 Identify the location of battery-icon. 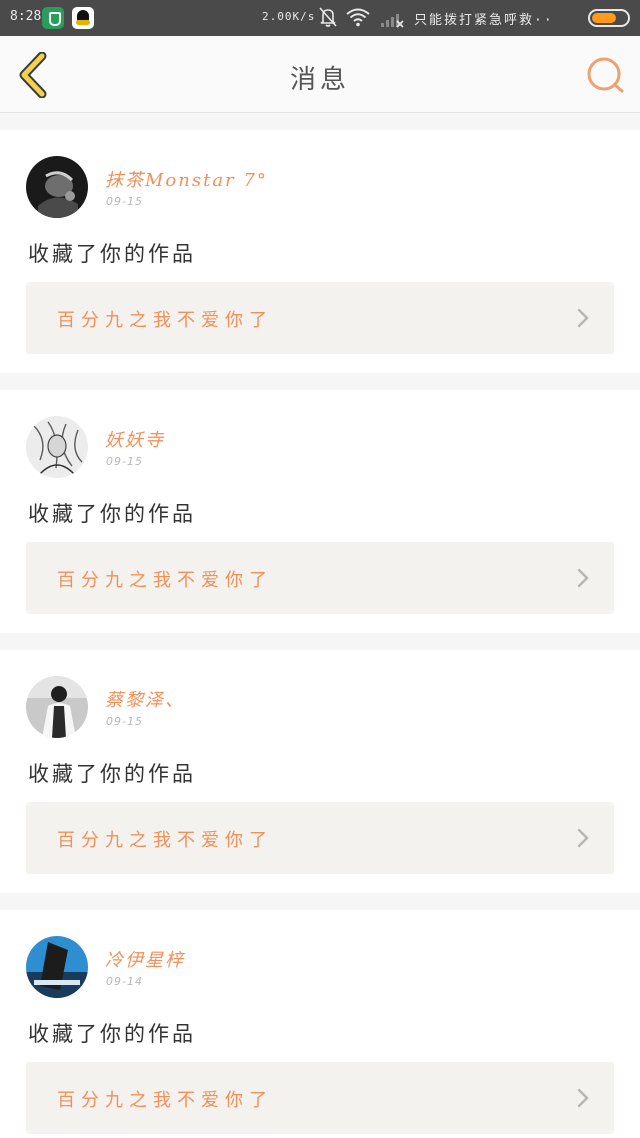
(609, 18).